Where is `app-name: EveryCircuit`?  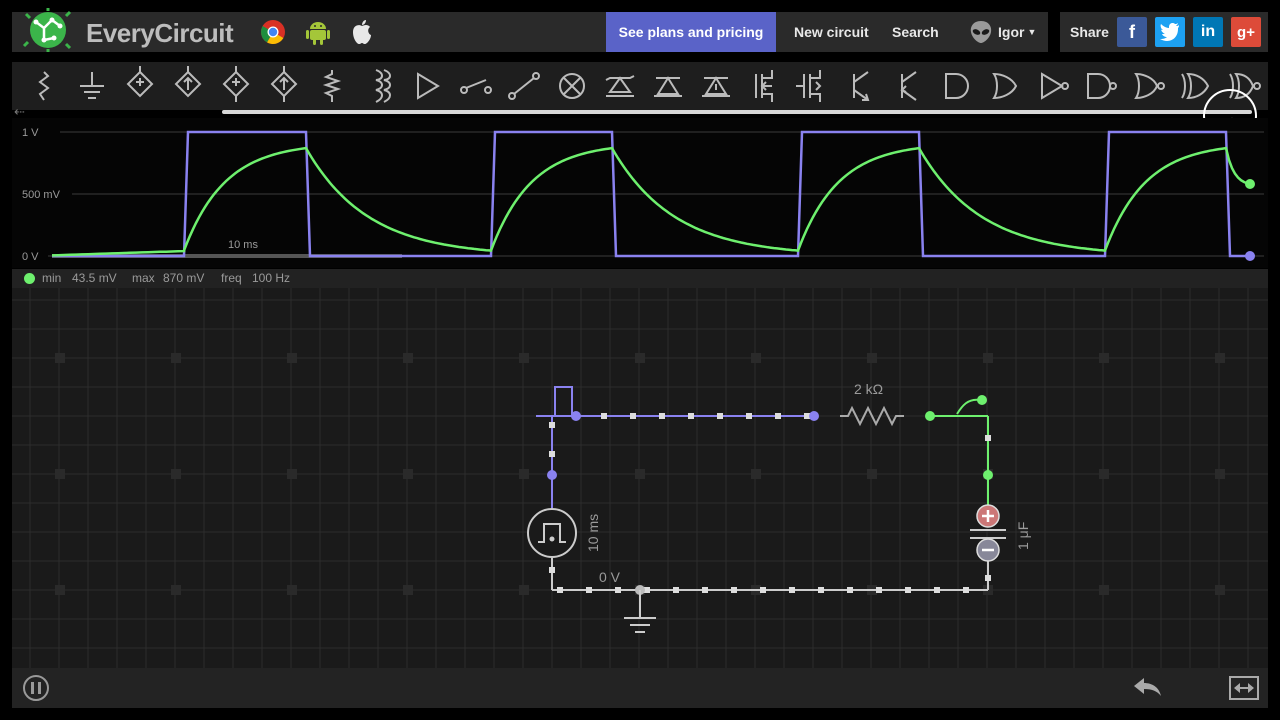
app-name: EveryCircuit is located at coordinates (160, 33).